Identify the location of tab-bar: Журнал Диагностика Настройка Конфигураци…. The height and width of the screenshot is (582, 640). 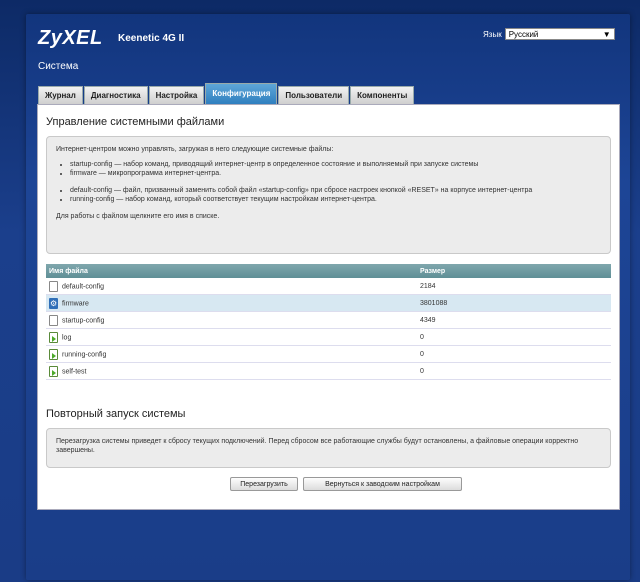
(226, 93).